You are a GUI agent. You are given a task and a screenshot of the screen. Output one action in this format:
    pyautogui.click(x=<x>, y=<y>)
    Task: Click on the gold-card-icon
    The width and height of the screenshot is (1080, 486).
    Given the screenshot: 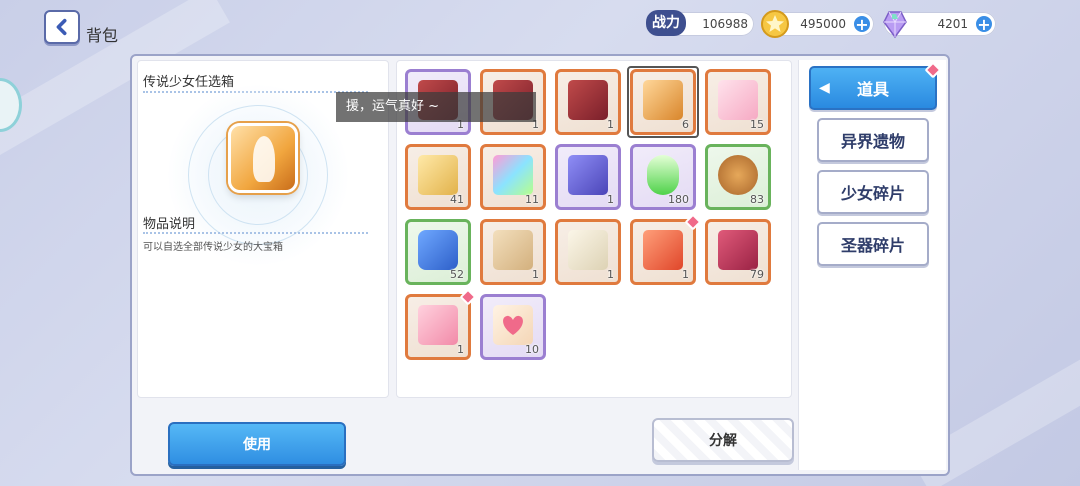 What is the action you would take?
    pyautogui.click(x=438, y=175)
    